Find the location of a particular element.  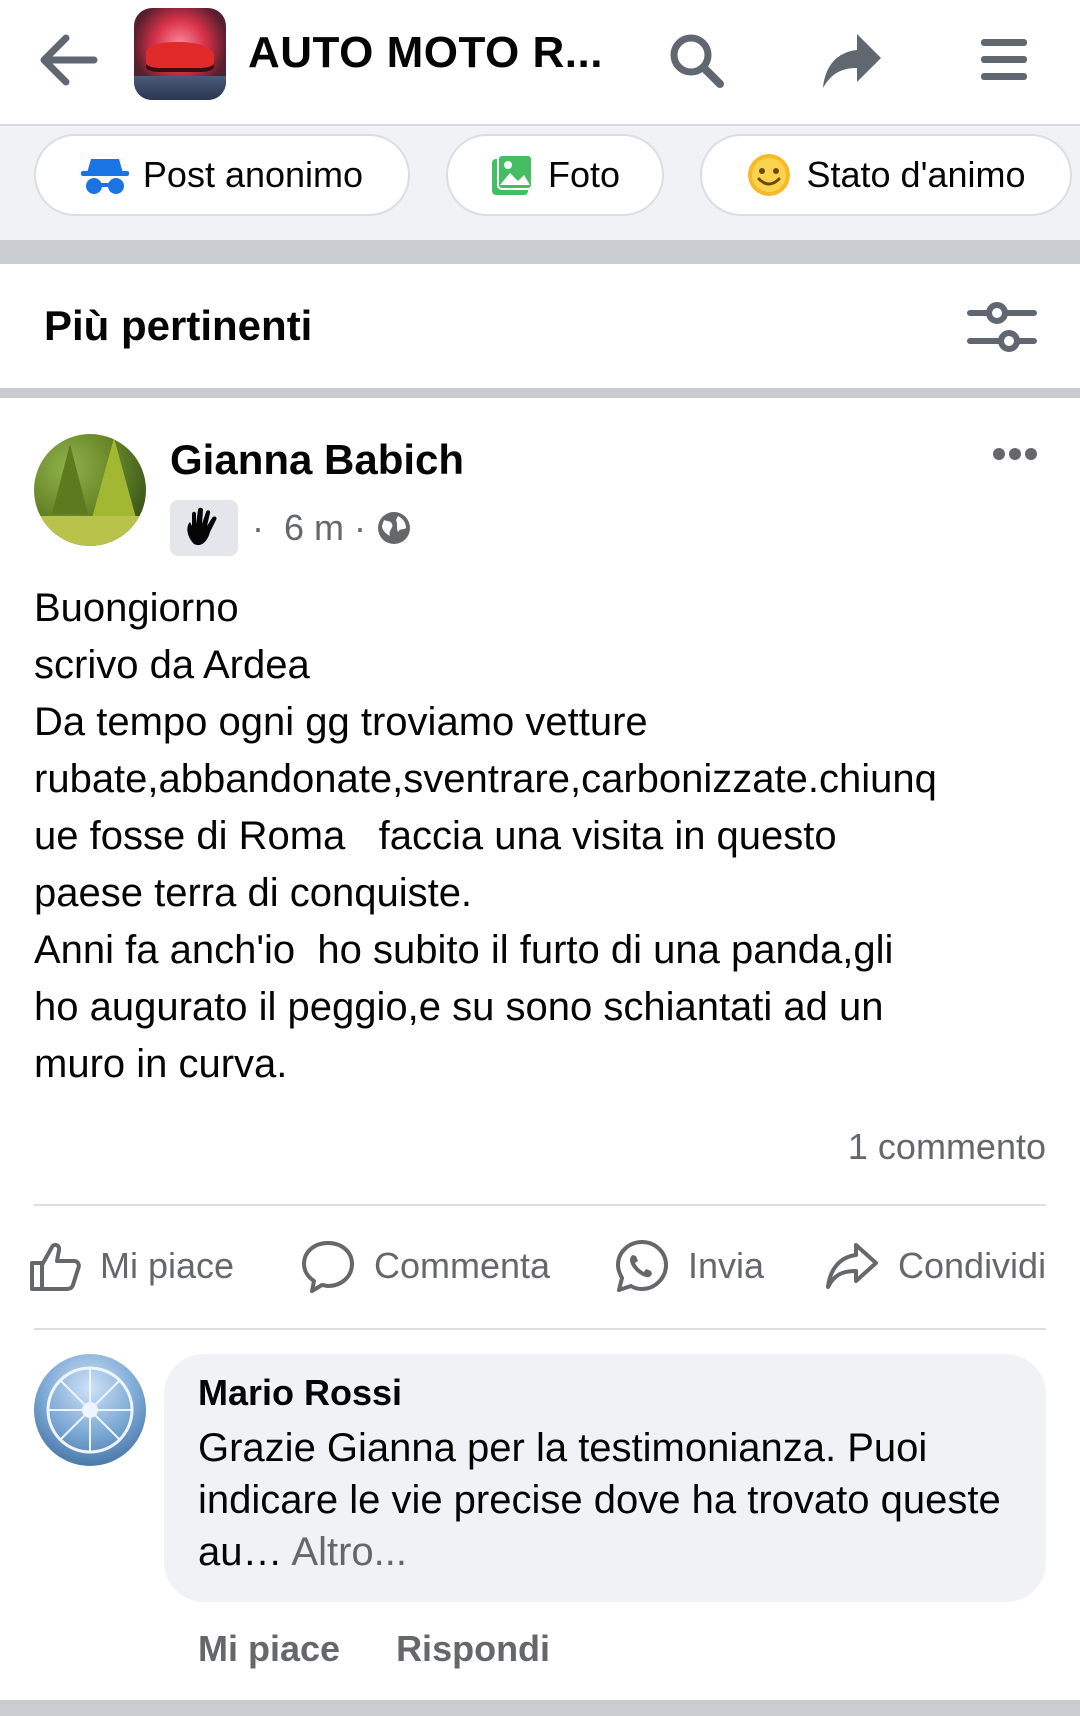

back-button is located at coordinates (68, 60).